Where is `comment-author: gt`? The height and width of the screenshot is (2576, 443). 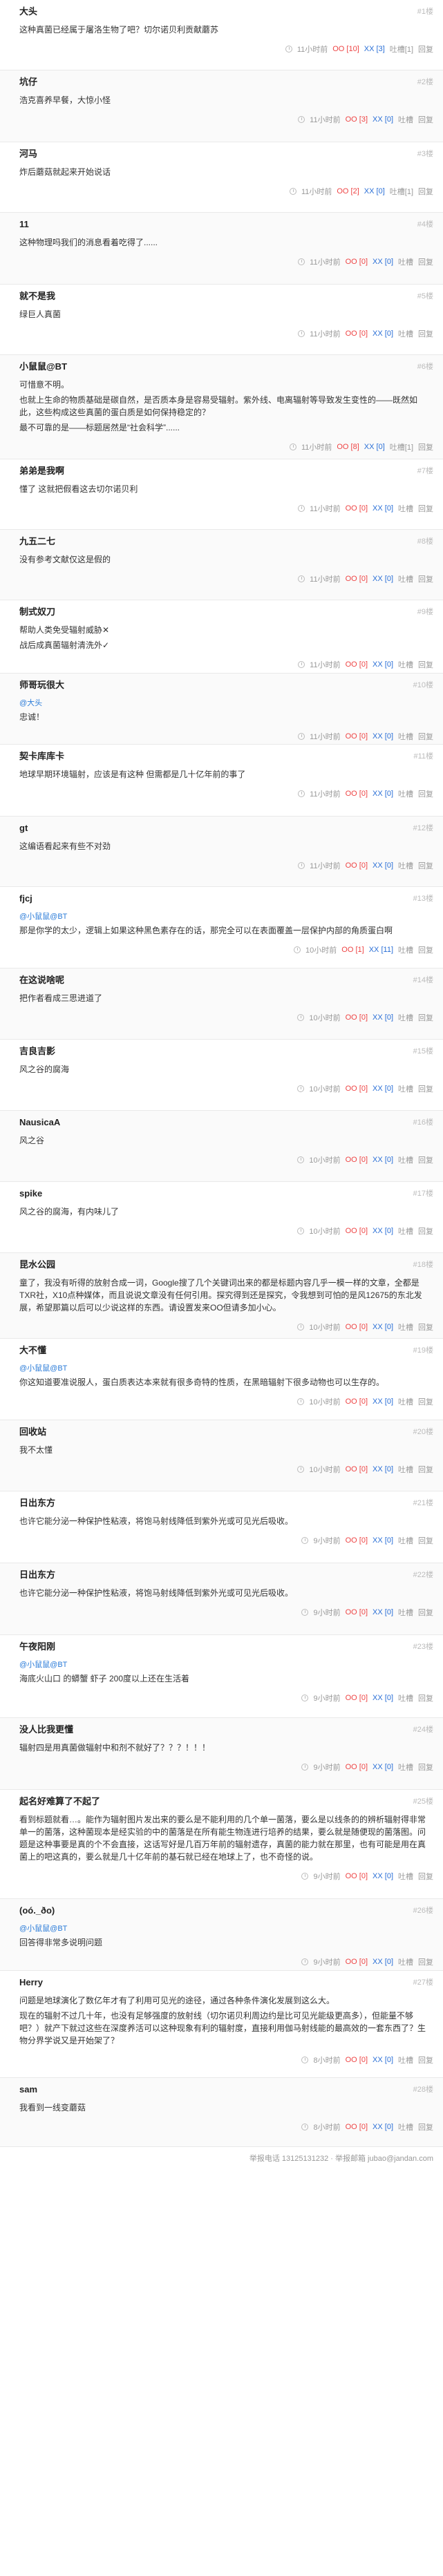
comment-author: gt is located at coordinates (23, 828).